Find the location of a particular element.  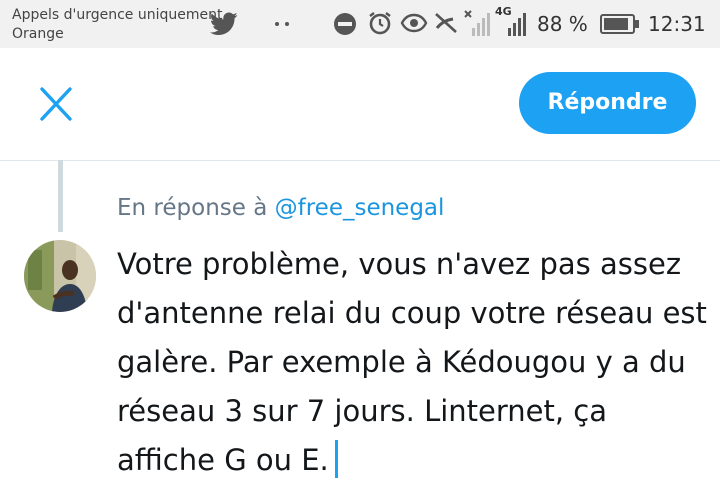

reply-context: En réponse à @free_senegal is located at coordinates (280, 208).